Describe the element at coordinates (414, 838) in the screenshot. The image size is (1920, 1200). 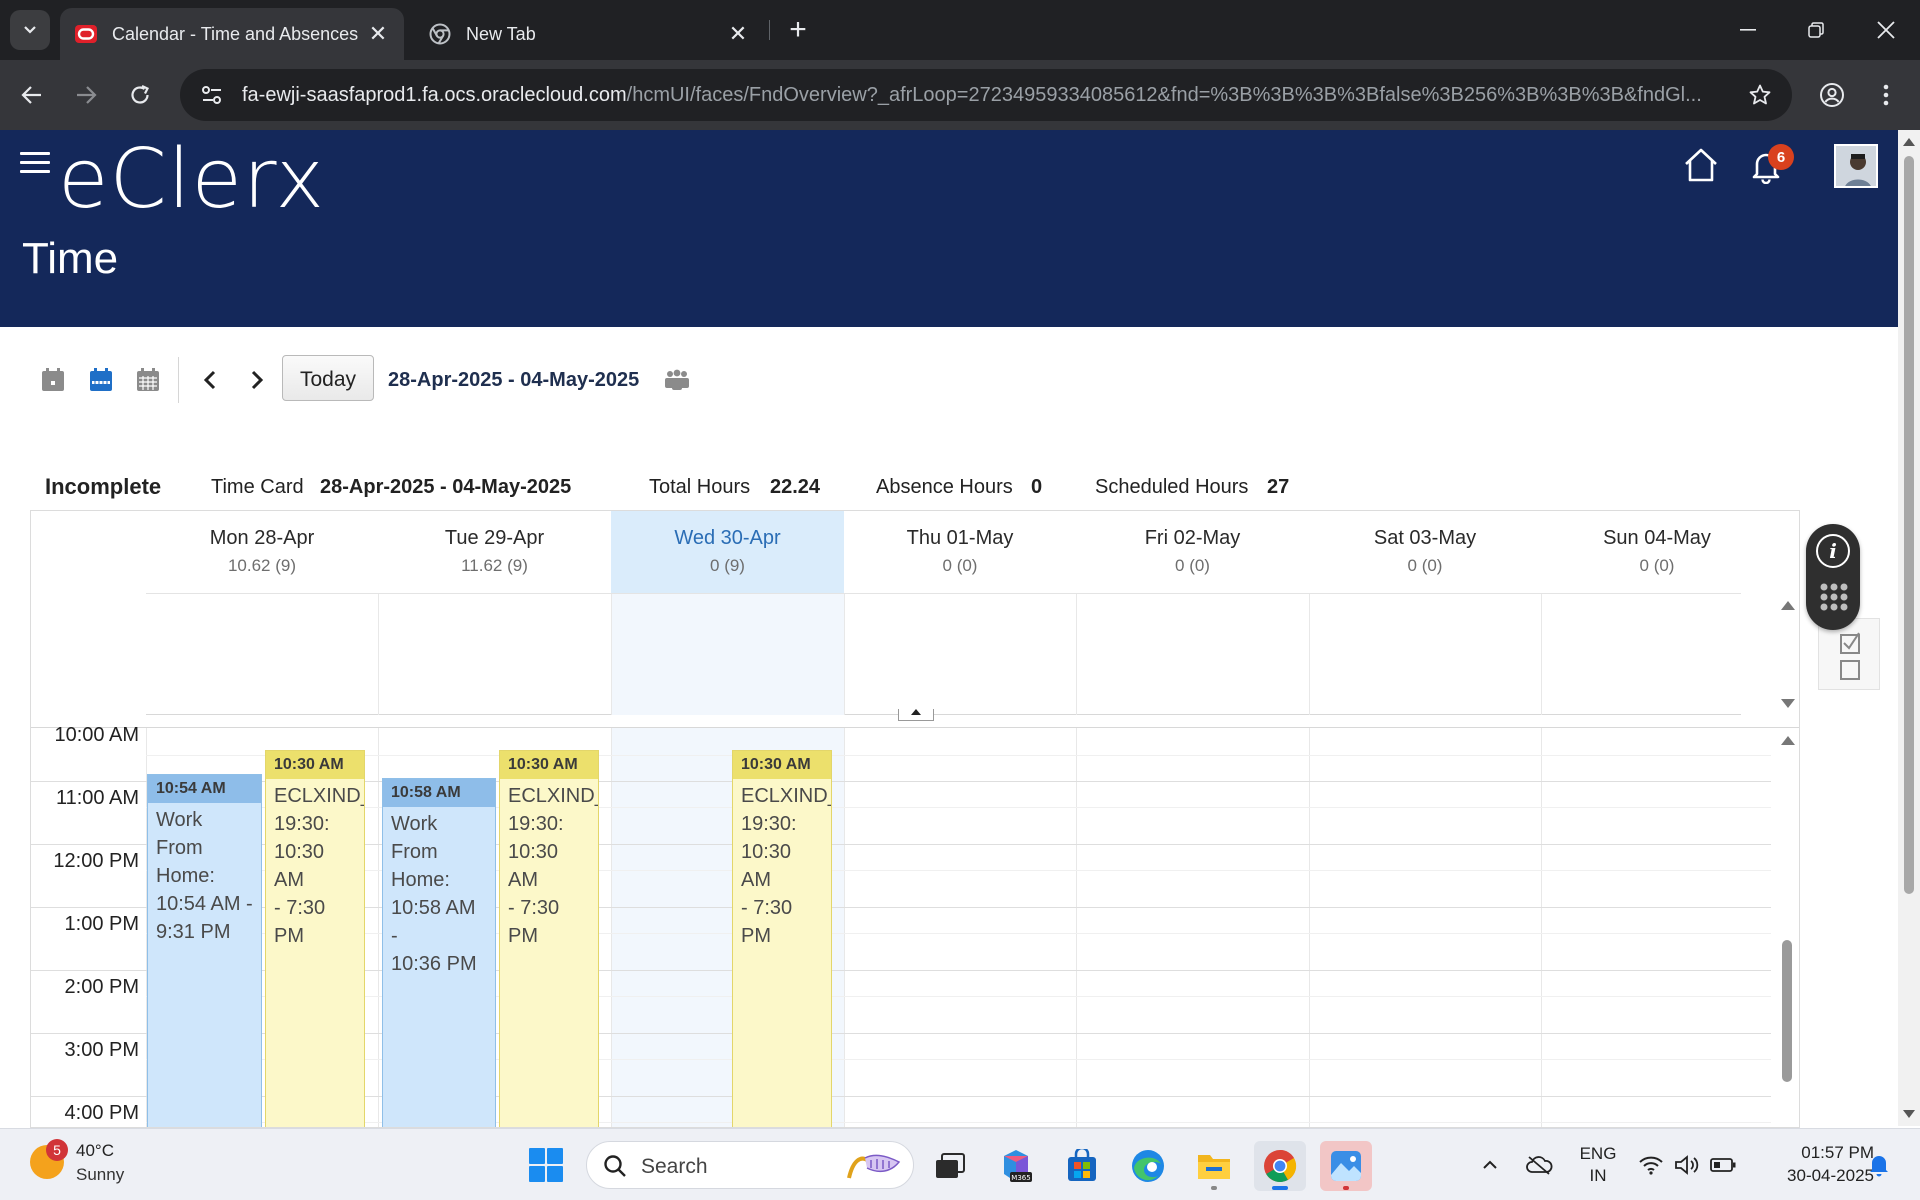
I see `event-line: Work From` at that location.